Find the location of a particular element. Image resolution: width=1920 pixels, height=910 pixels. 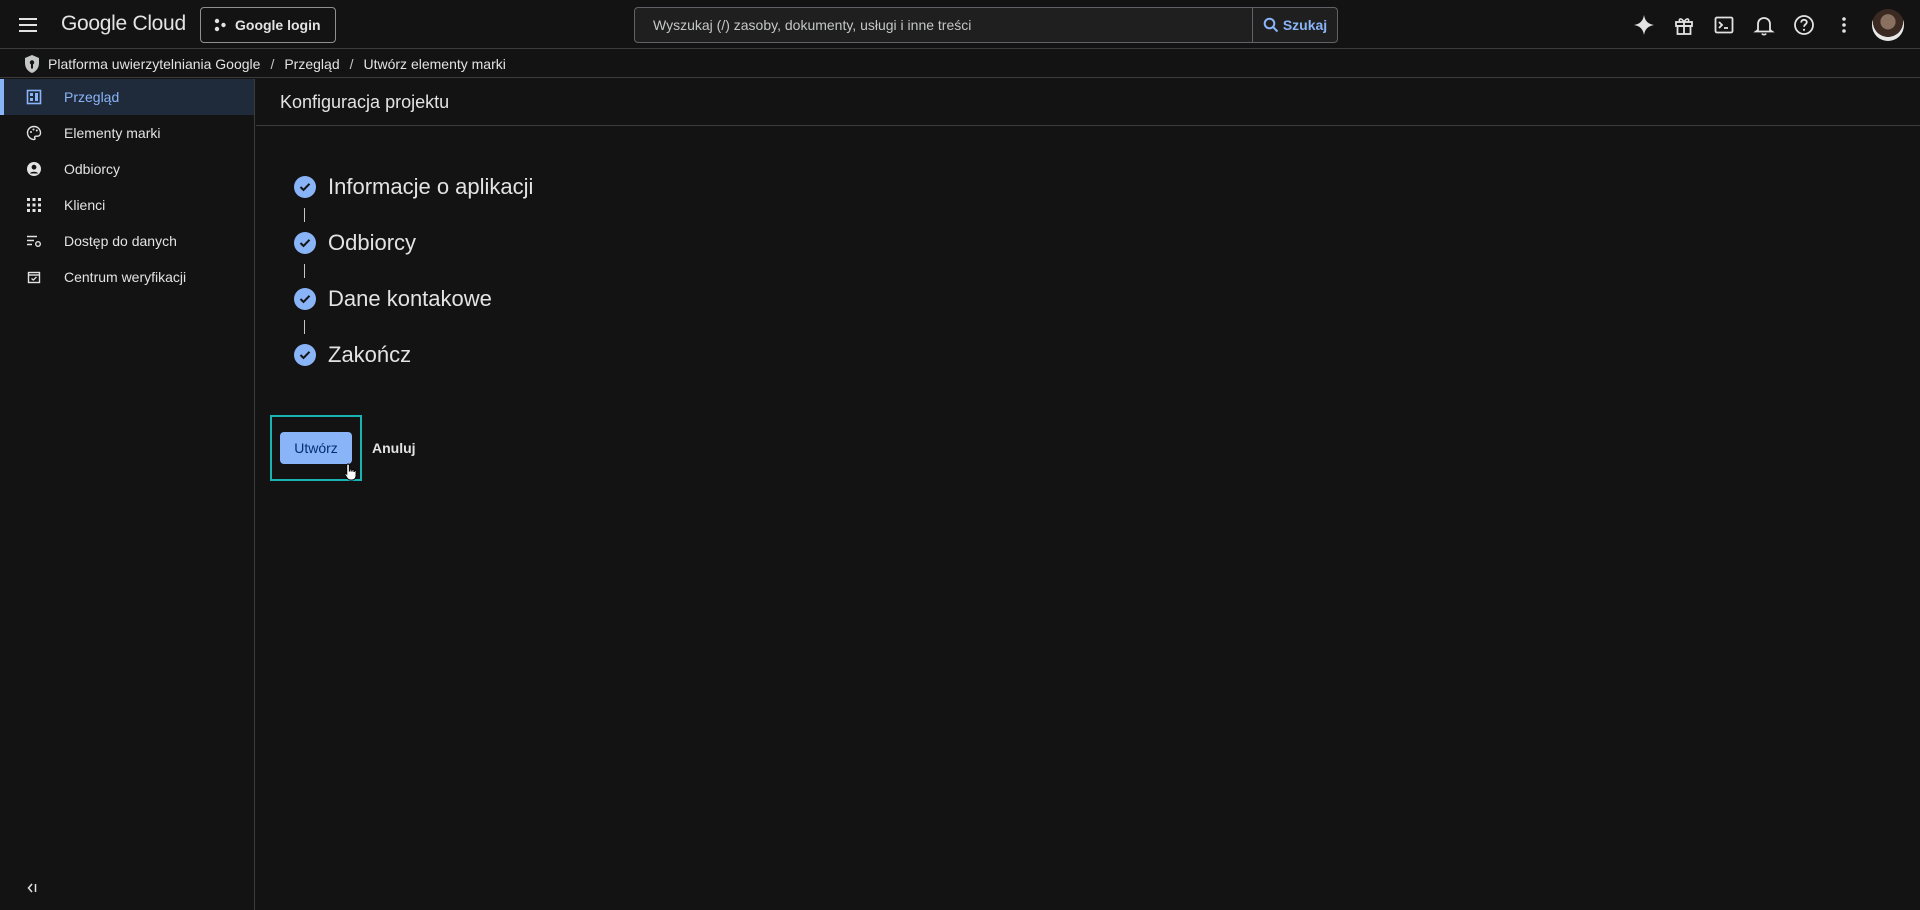

verified-calendar-icon is located at coordinates (34, 277).